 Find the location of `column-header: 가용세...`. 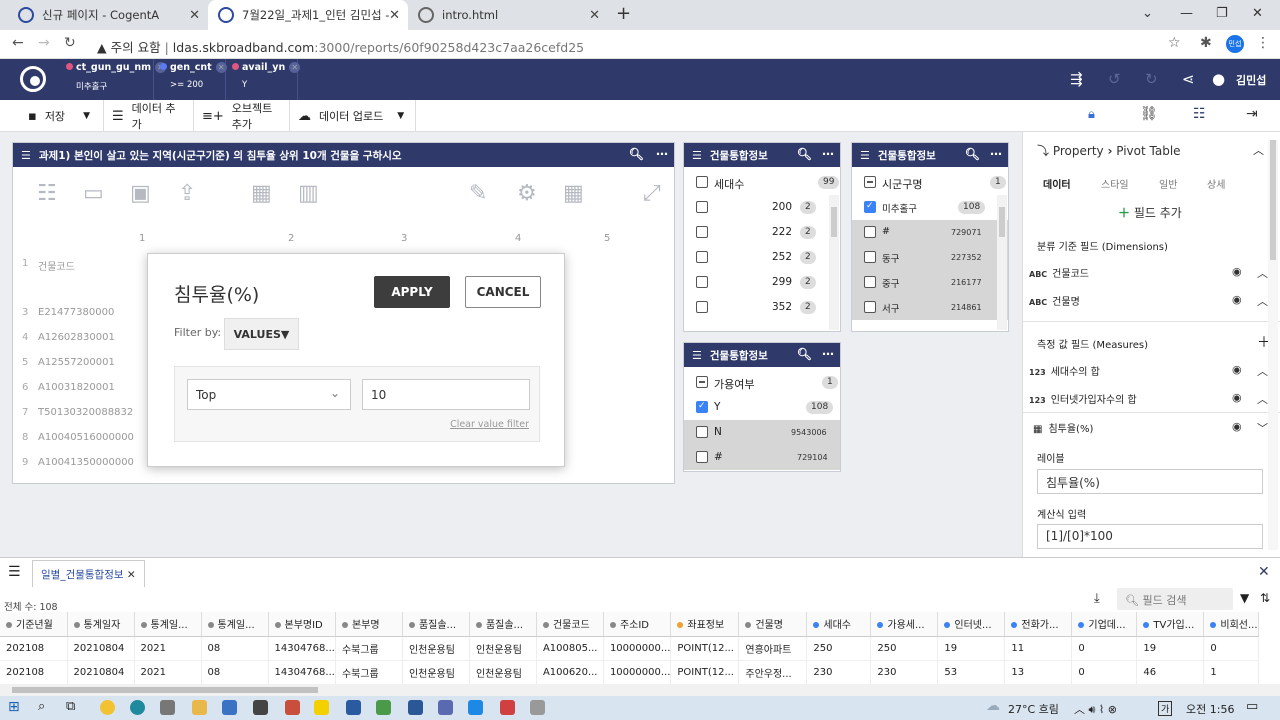

column-header: 가용세... is located at coordinates (904, 624).